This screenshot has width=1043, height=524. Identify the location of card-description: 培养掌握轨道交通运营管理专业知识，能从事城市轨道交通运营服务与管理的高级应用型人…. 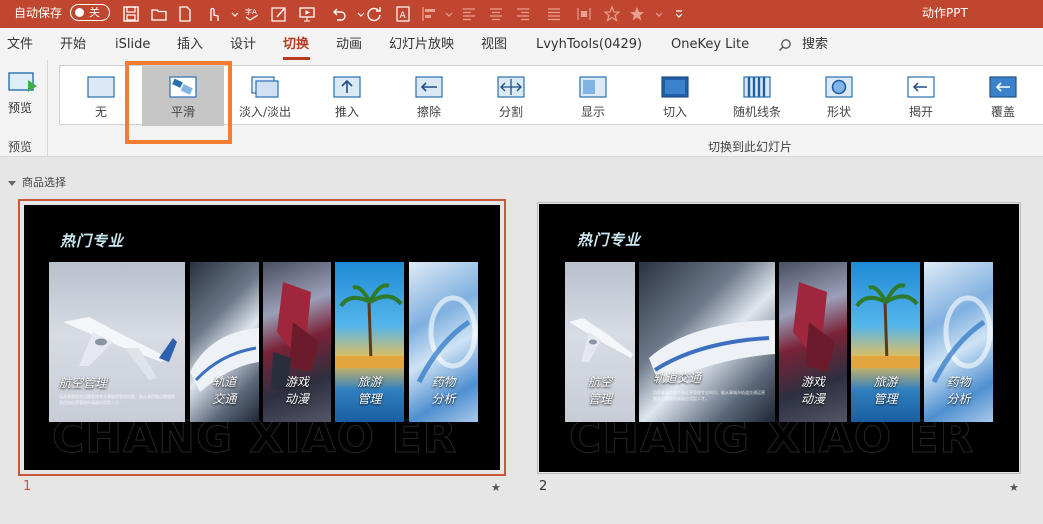
(709, 395).